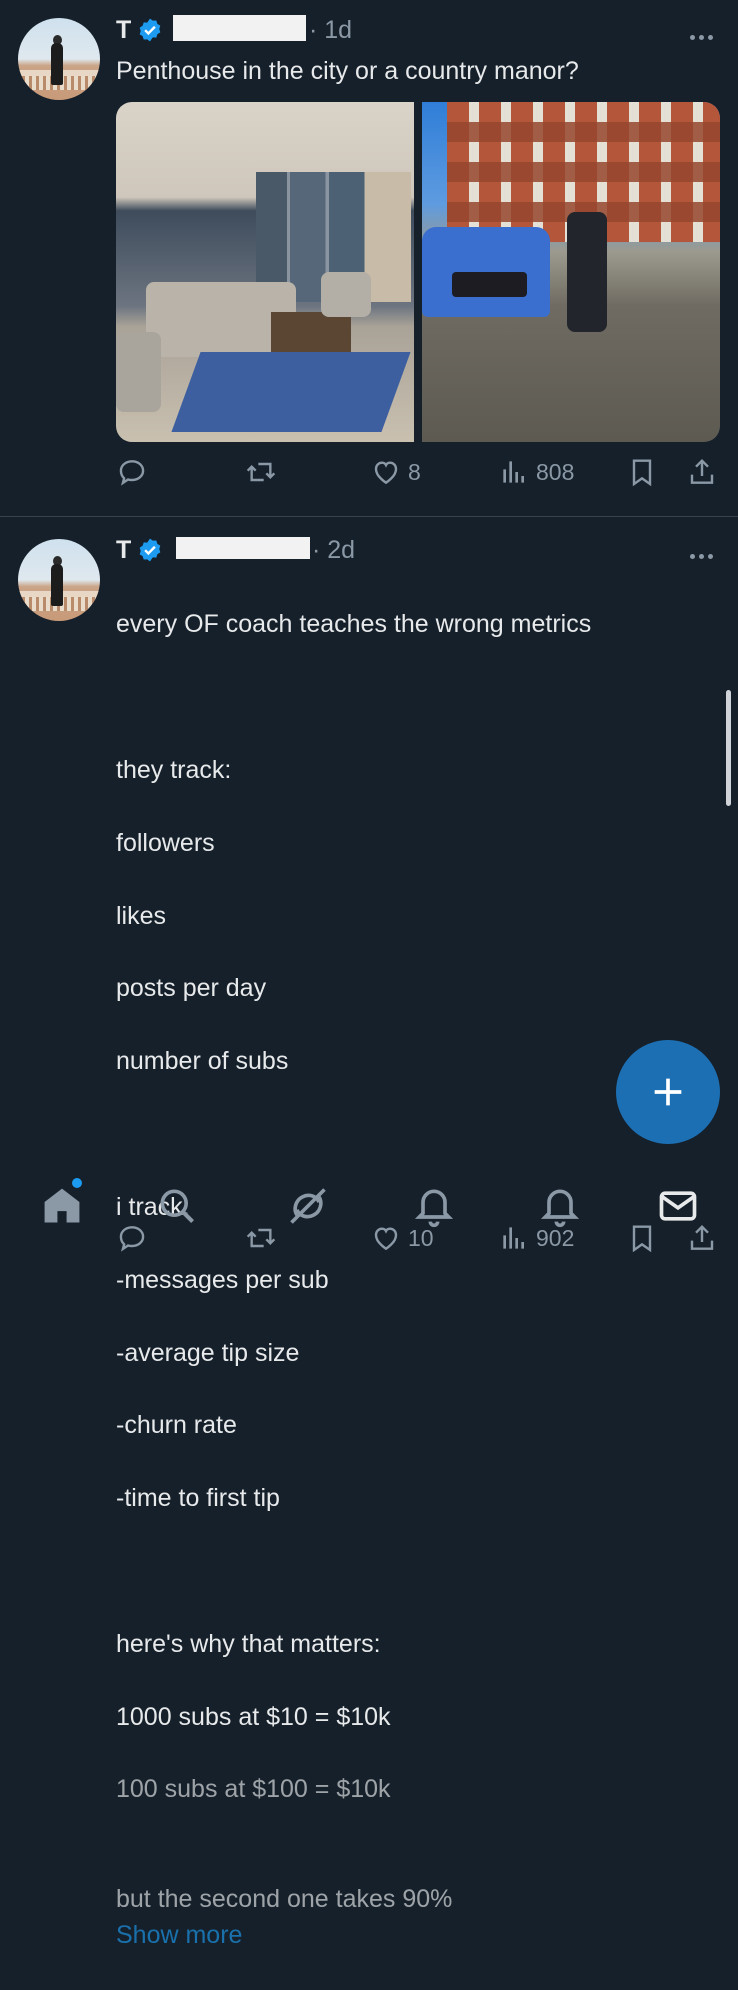  Describe the element at coordinates (284, 1898) in the screenshot. I see `tweet-last-line: but the second one takes 90%` at that location.